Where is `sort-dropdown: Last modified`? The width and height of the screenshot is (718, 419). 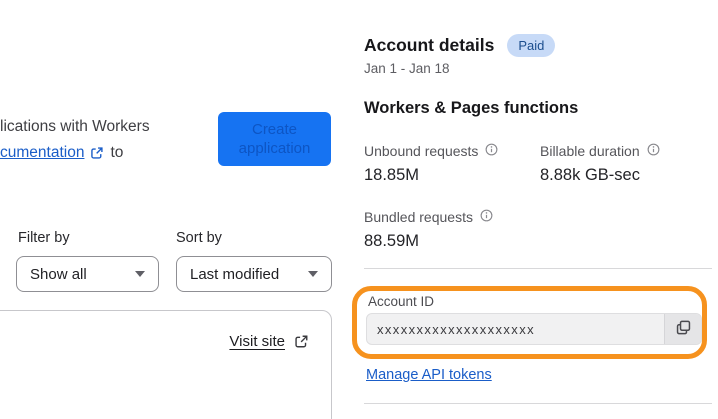
sort-dropdown: Last modified is located at coordinates (254, 274).